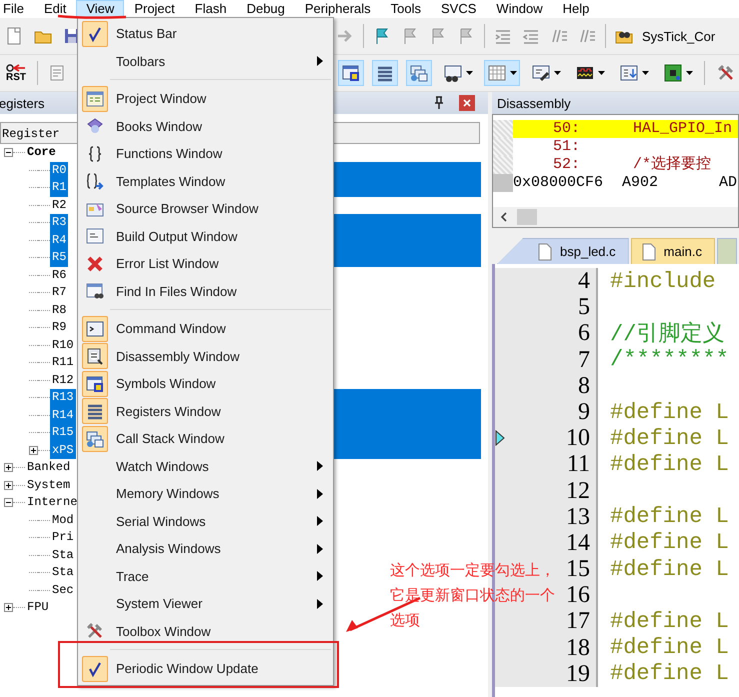  What do you see at coordinates (533, 103) in the screenshot?
I see `panel-title: Disassembly` at bounding box center [533, 103].